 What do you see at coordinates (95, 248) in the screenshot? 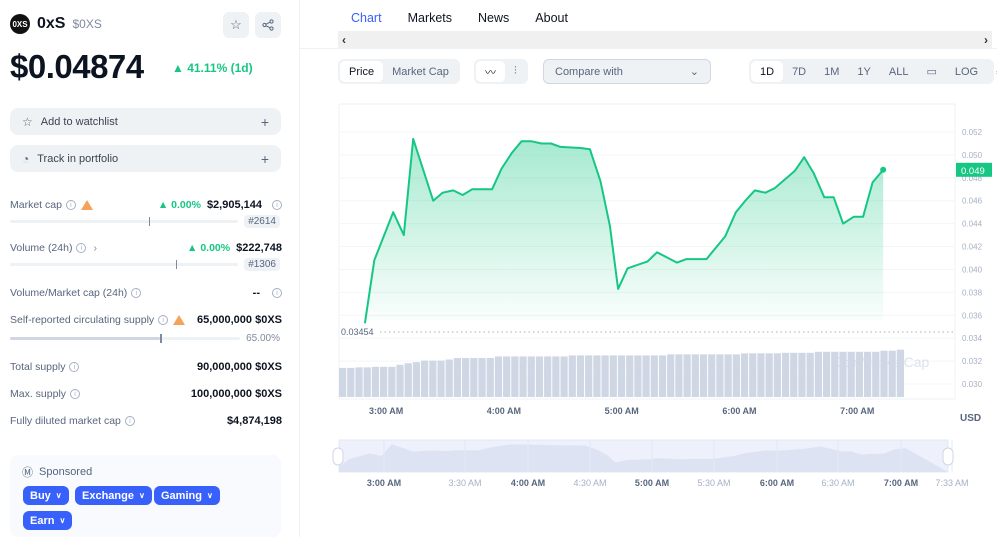
I see `chevron-right-icon: ›` at bounding box center [95, 248].